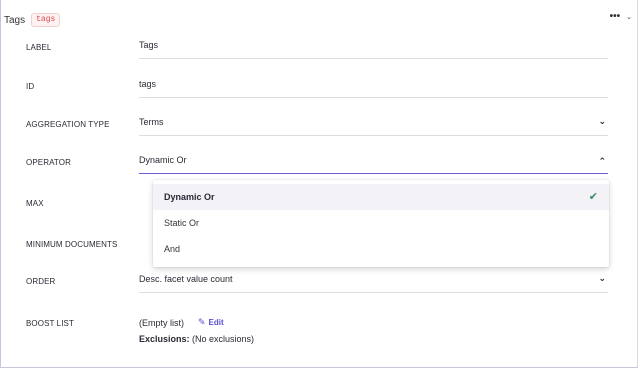 The image size is (640, 370). What do you see at coordinates (216, 322) in the screenshot?
I see `edit-label: Edit` at bounding box center [216, 322].